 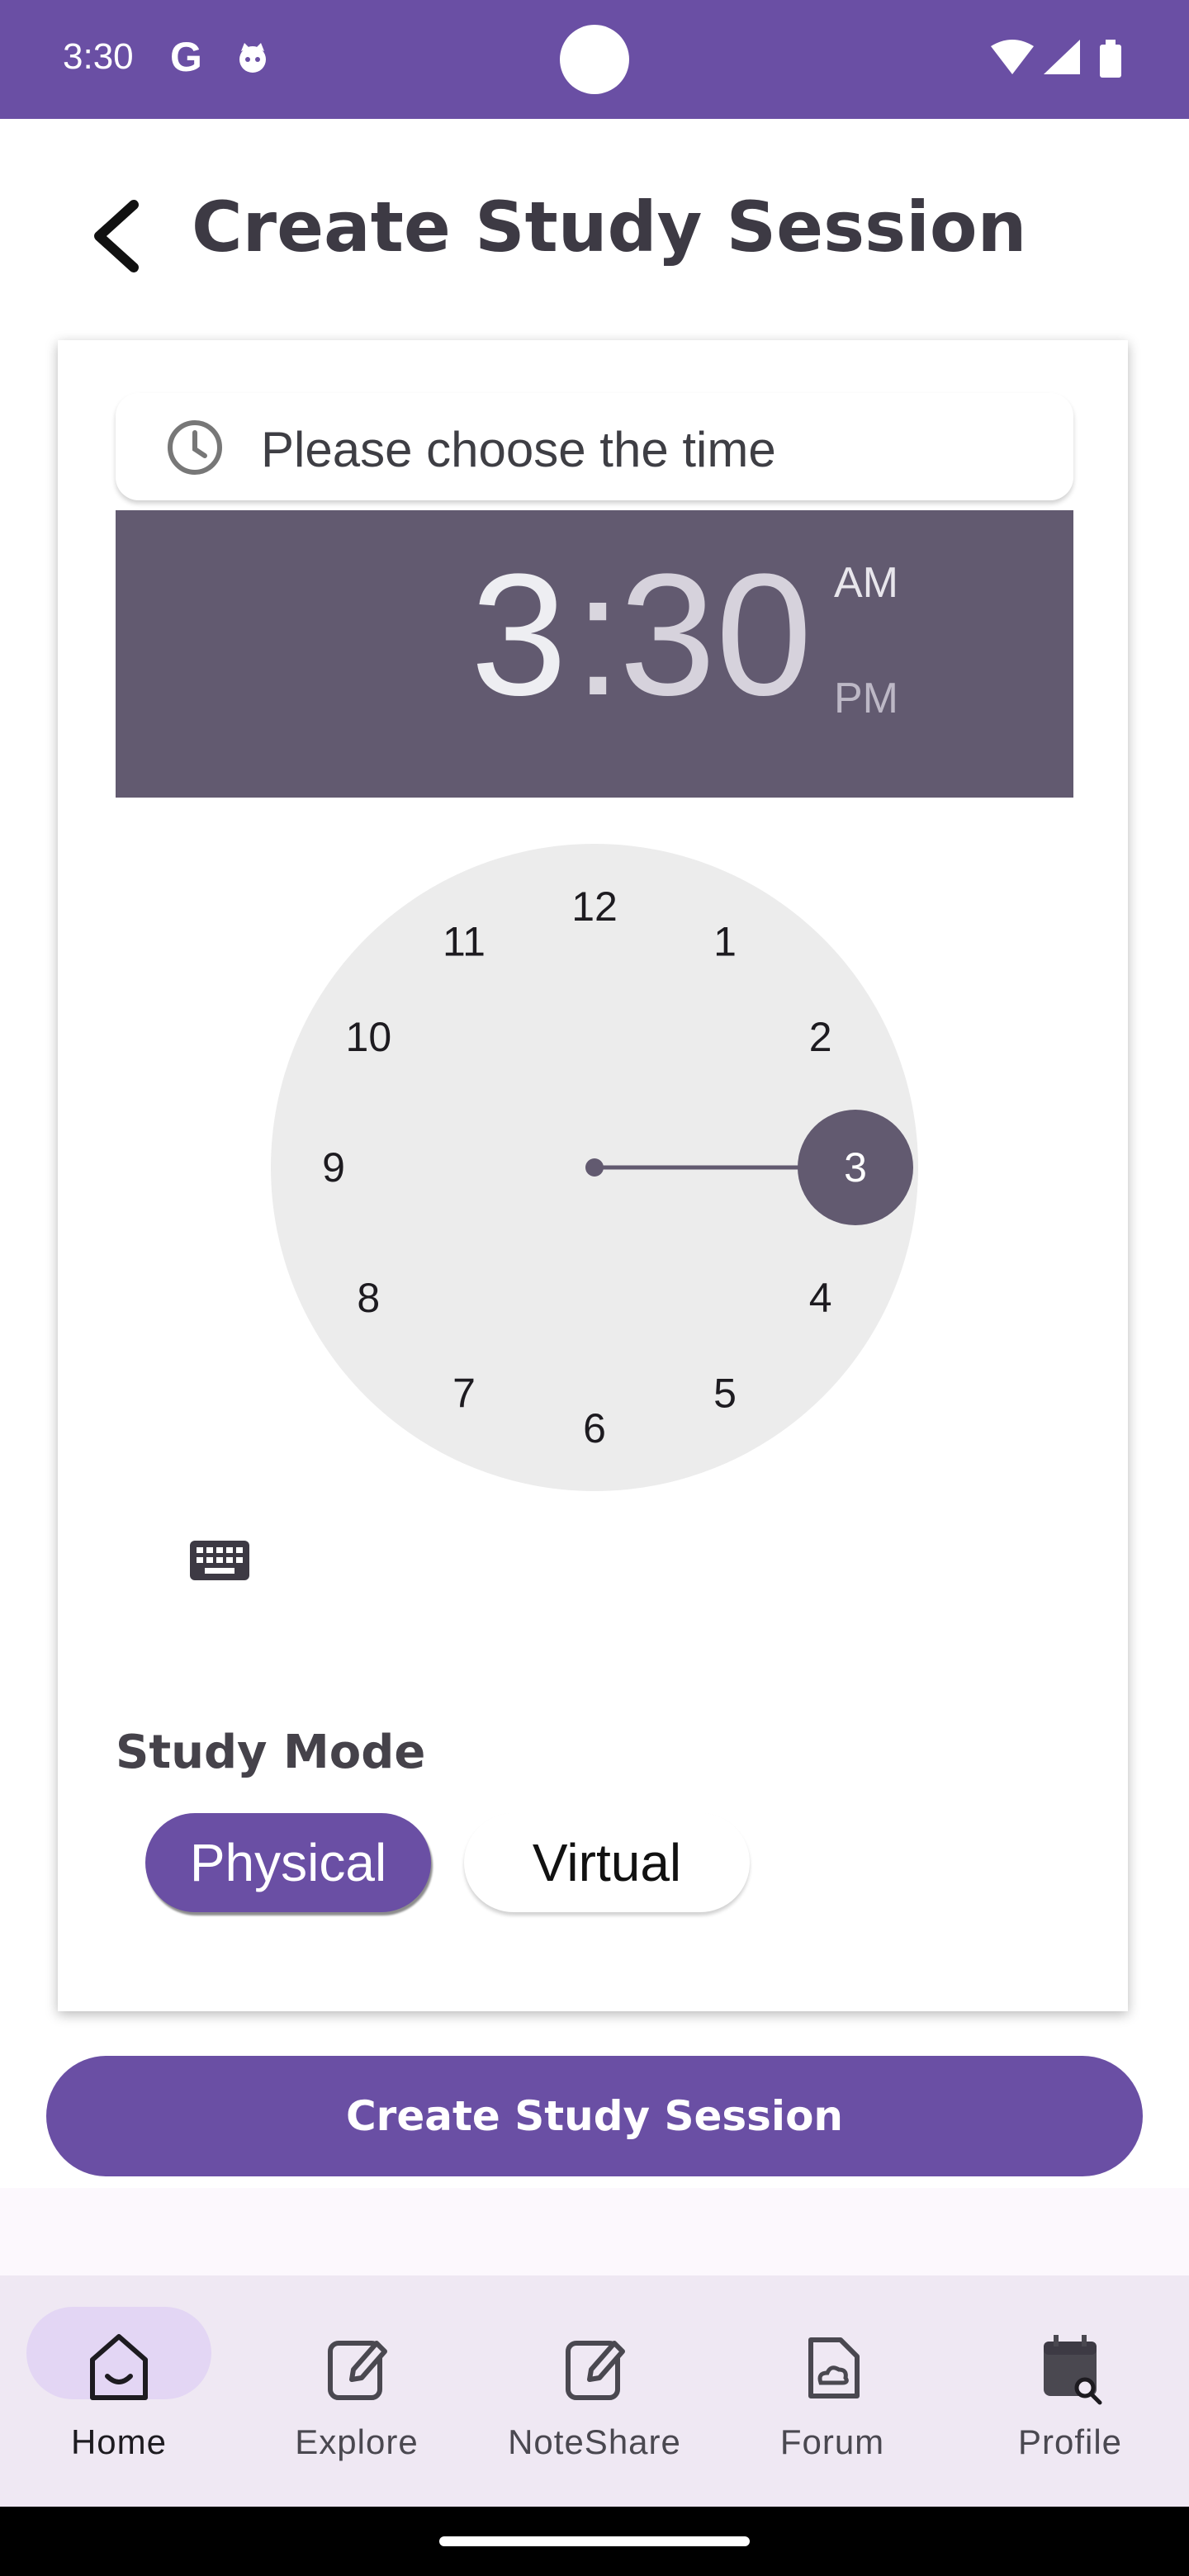 What do you see at coordinates (1012, 57) in the screenshot?
I see `wifi-icon` at bounding box center [1012, 57].